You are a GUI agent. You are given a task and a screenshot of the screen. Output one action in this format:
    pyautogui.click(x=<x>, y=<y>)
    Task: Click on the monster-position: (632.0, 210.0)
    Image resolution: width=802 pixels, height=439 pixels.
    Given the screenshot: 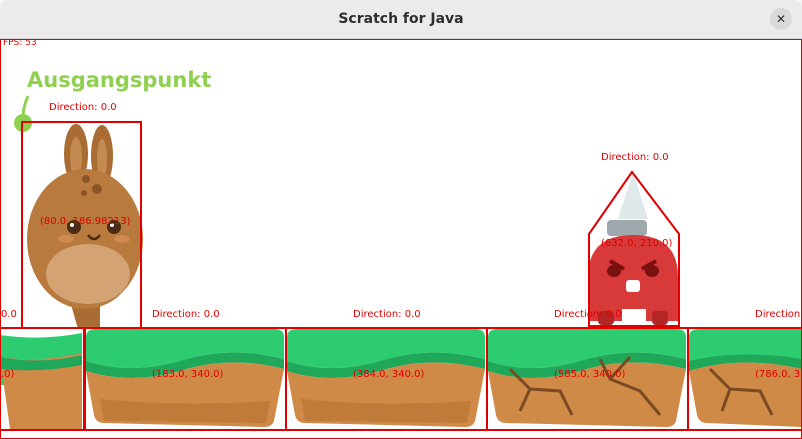 What is the action you would take?
    pyautogui.click(x=637, y=243)
    